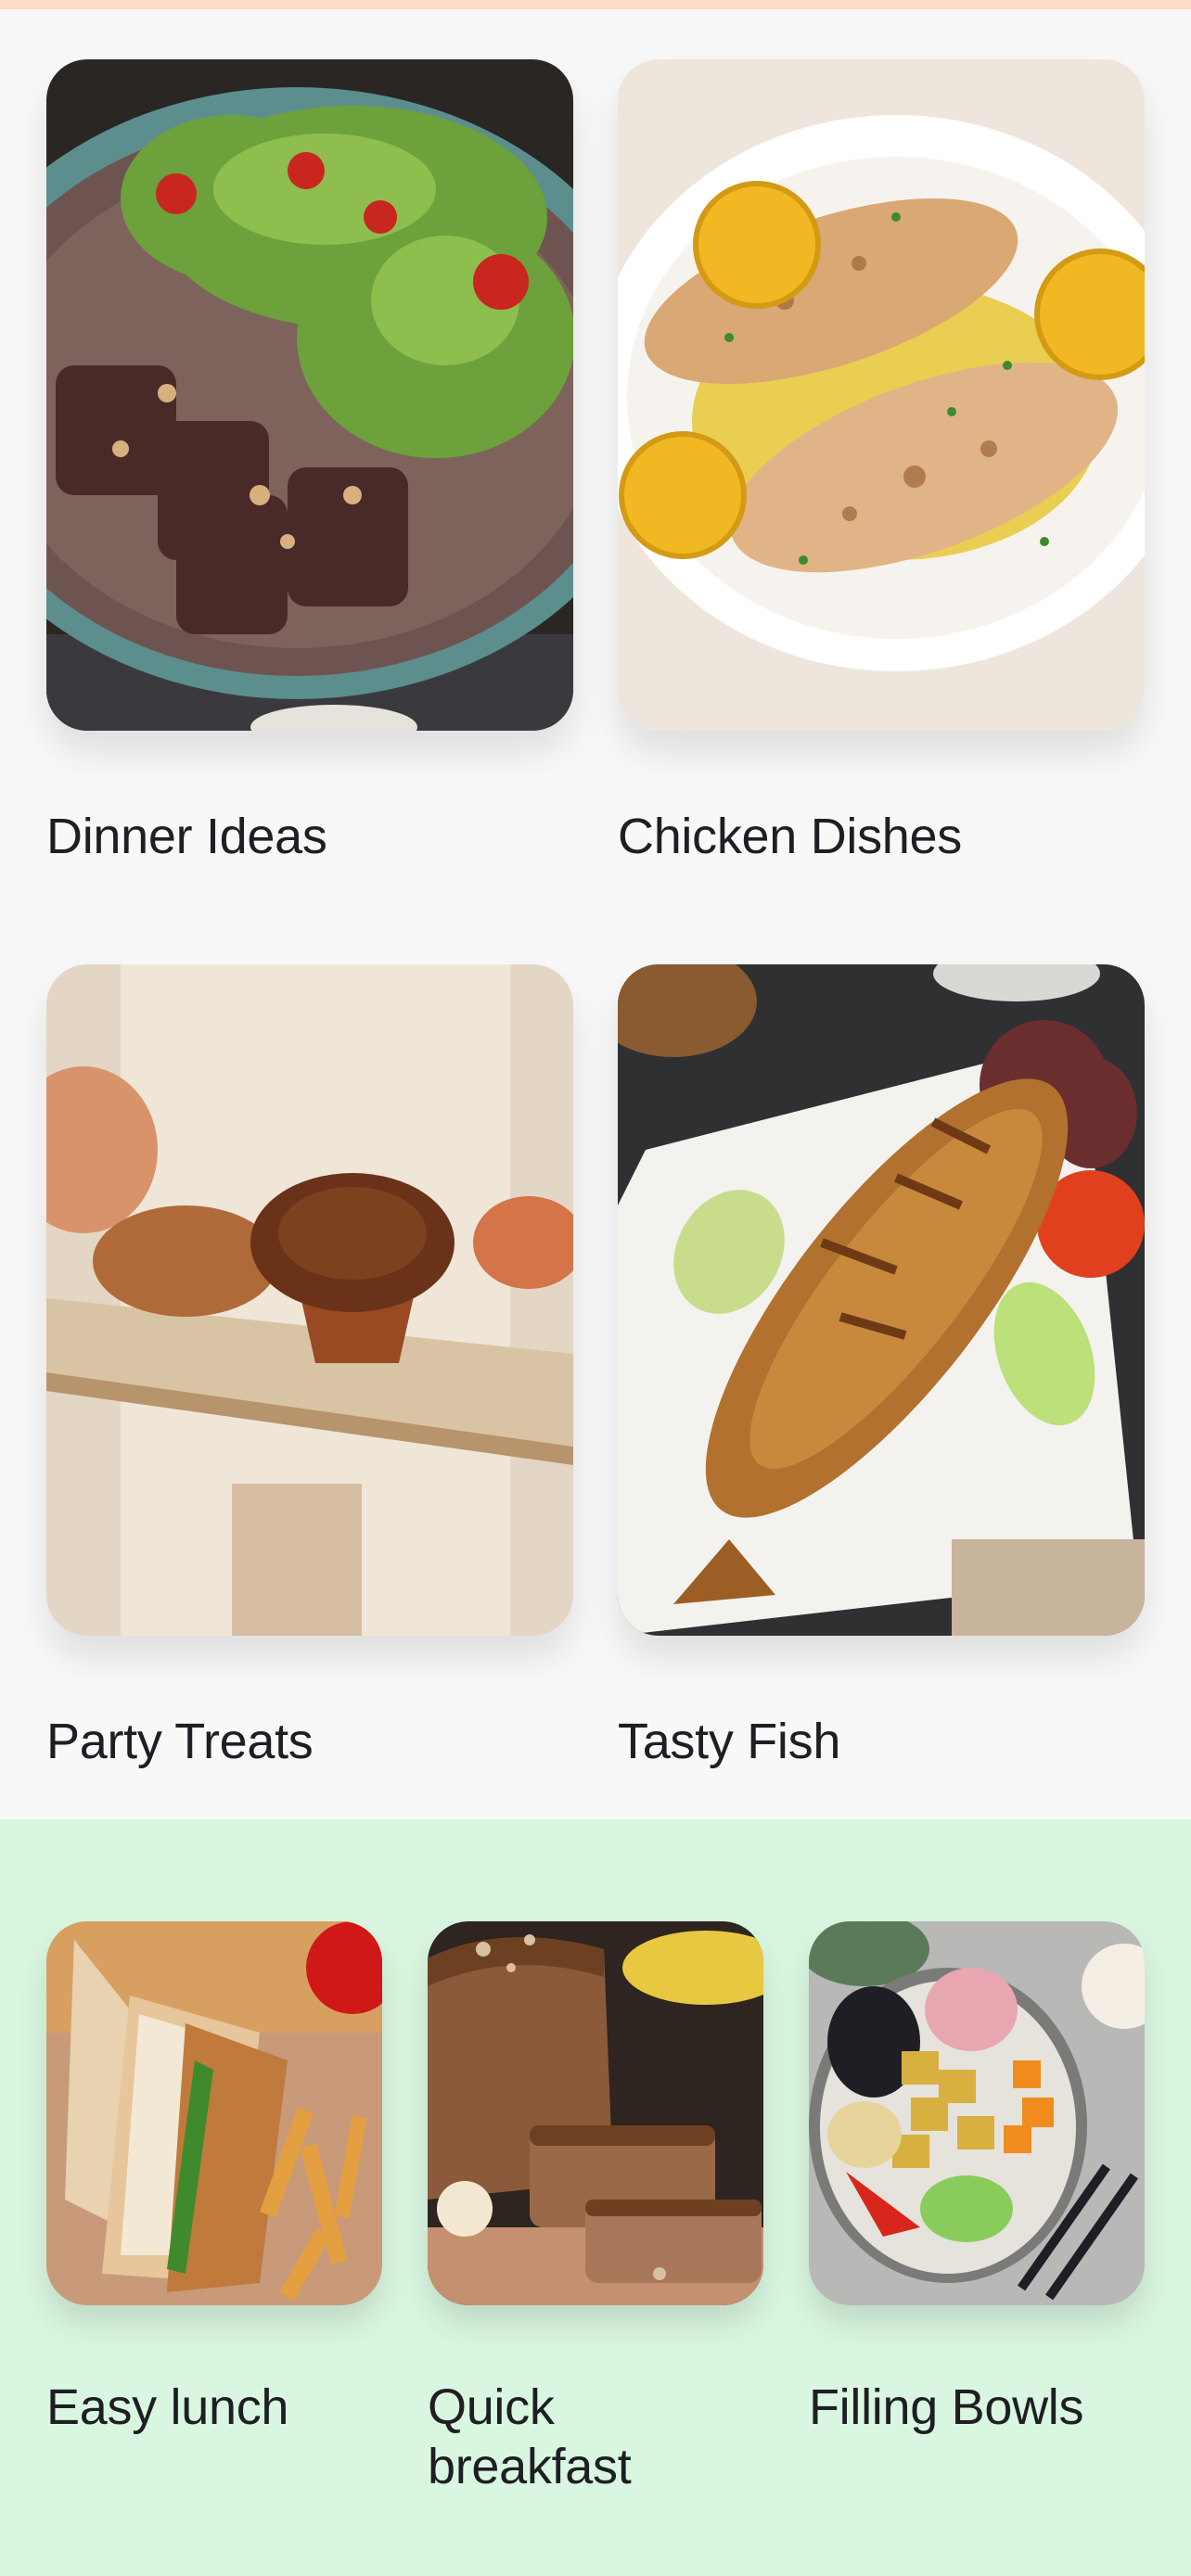 The height and width of the screenshot is (2576, 1191). Describe the element at coordinates (309, 395) in the screenshot. I see `dinner-ideas-image` at that location.